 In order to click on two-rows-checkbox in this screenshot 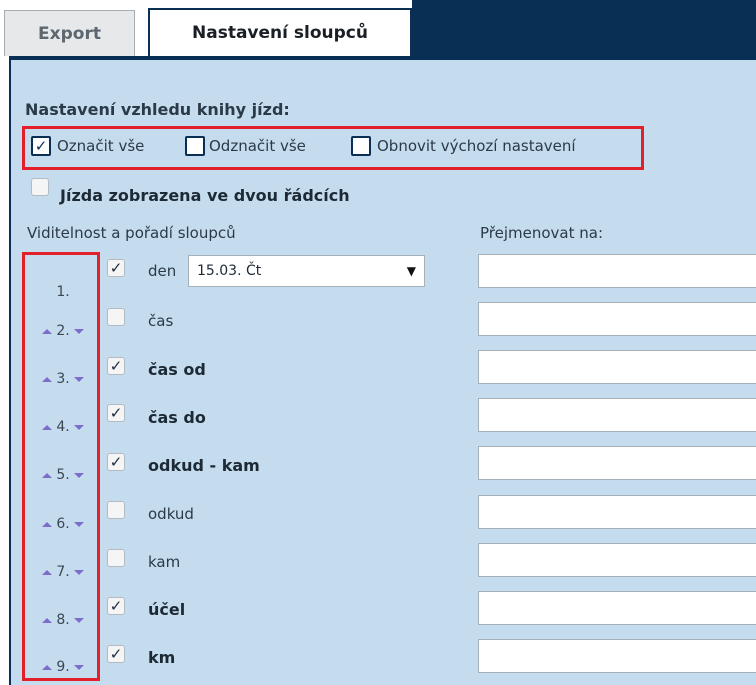, I will do `click(40, 187)`.